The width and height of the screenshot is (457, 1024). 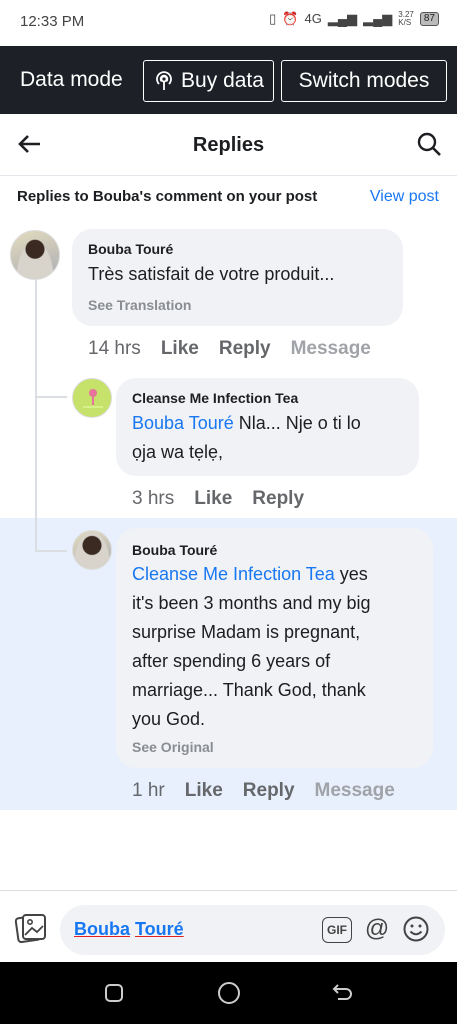 I want to click on comment-text-line: Nla... Nje o ti lo, so click(x=297, y=423).